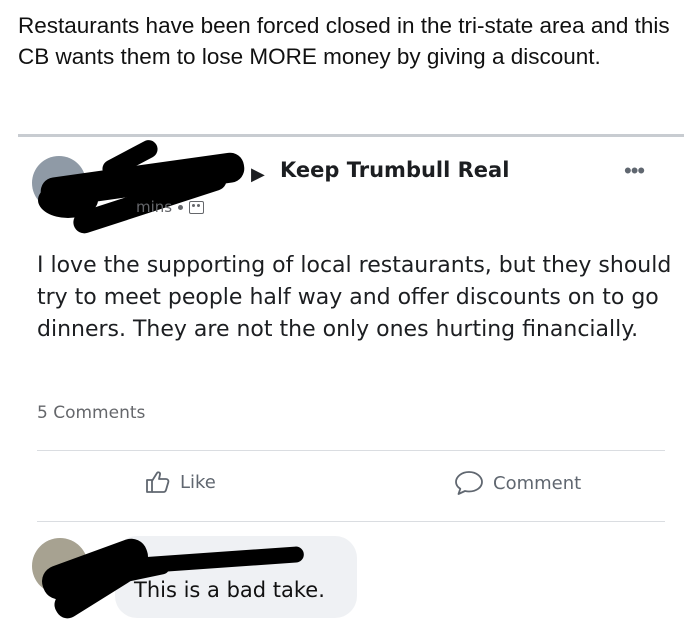  I want to click on comment-label: Comment, so click(537, 483).